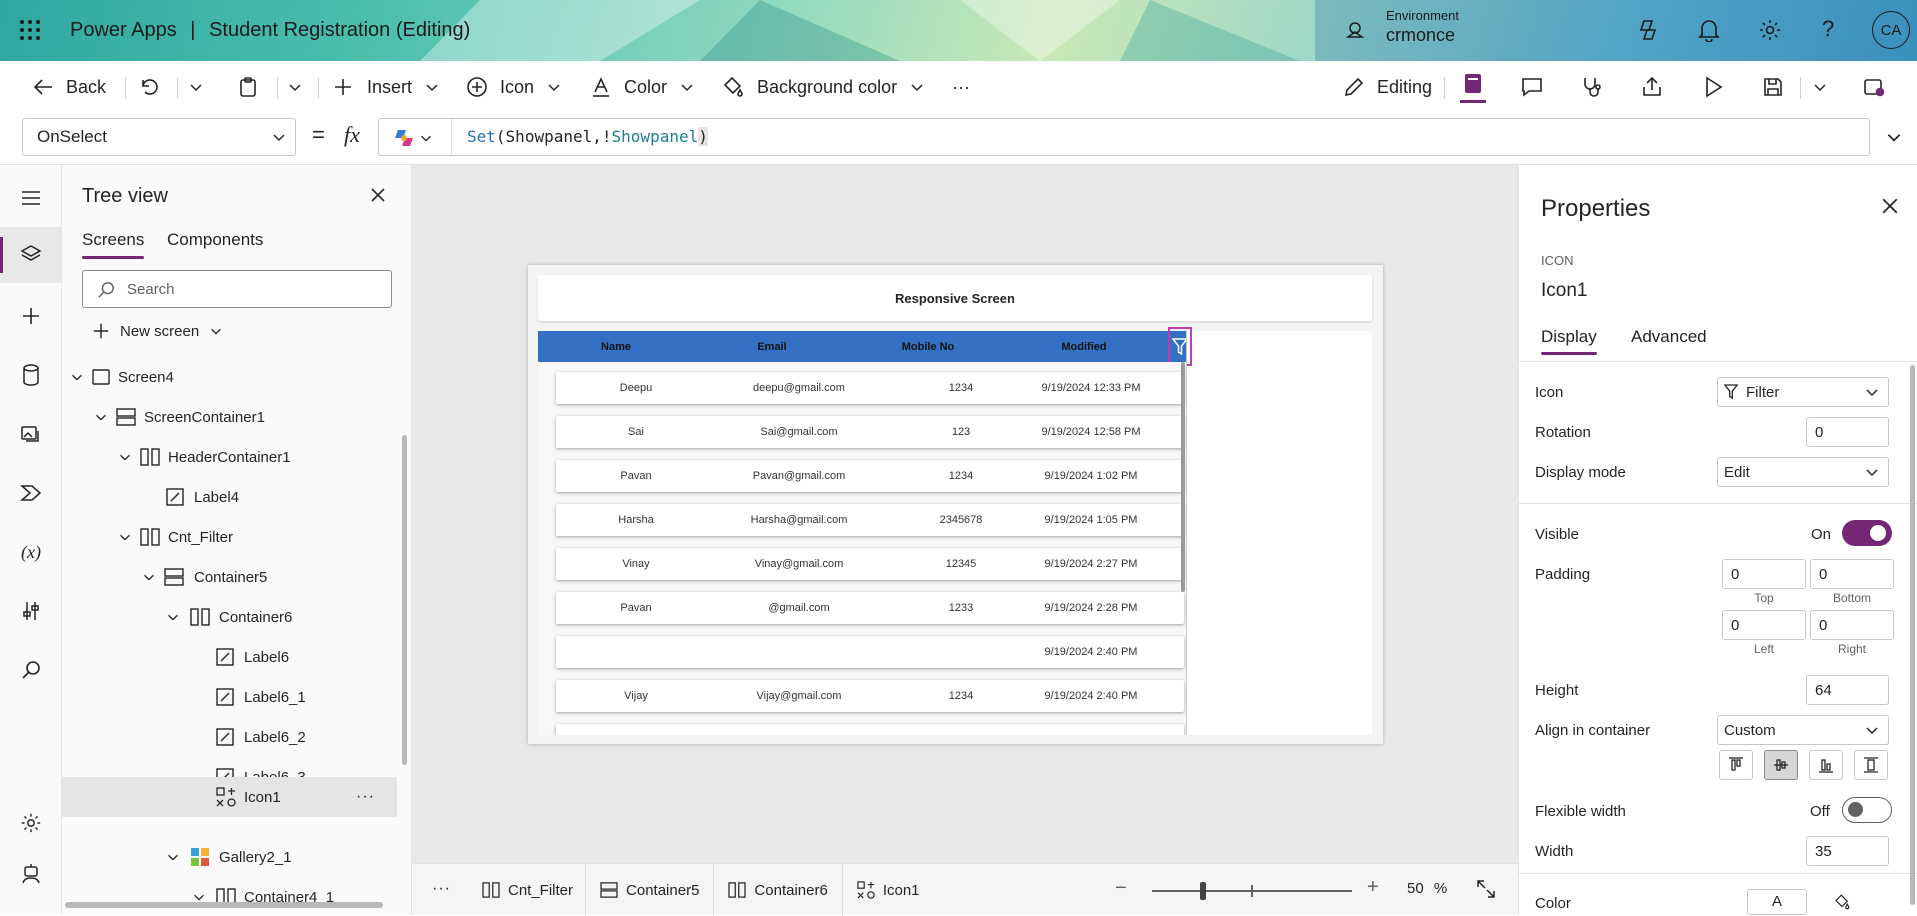 The height and width of the screenshot is (916, 1917). What do you see at coordinates (649, 890) in the screenshot?
I see `breadcrumb-container5: Container5` at bounding box center [649, 890].